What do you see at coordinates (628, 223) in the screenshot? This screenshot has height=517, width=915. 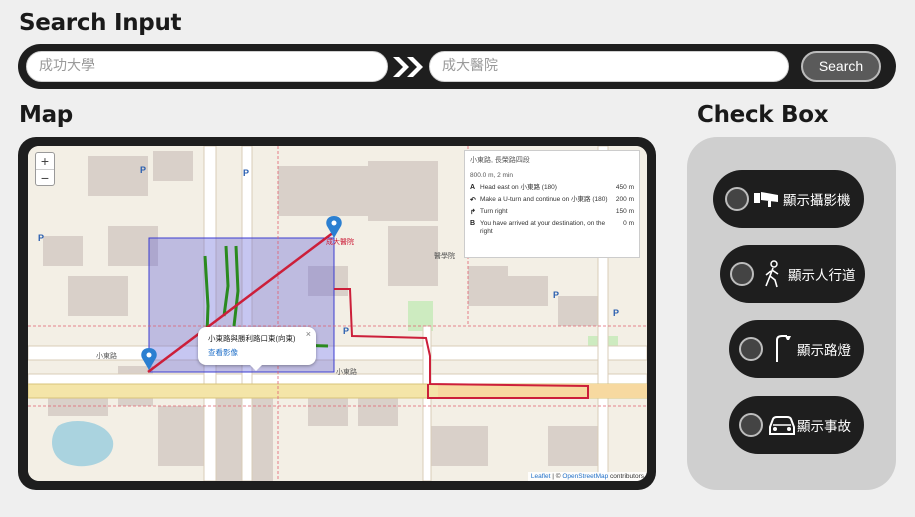 I see `route-step-distance: 0 m` at bounding box center [628, 223].